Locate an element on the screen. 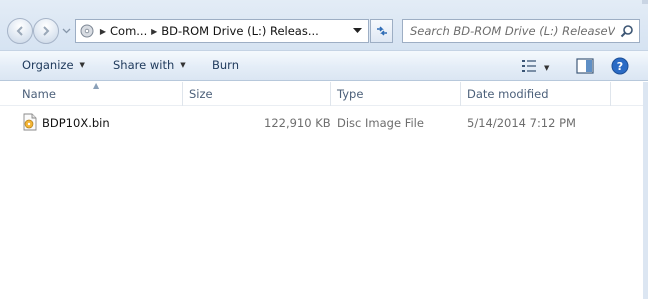  back-arrow-icon is located at coordinates (19, 31).